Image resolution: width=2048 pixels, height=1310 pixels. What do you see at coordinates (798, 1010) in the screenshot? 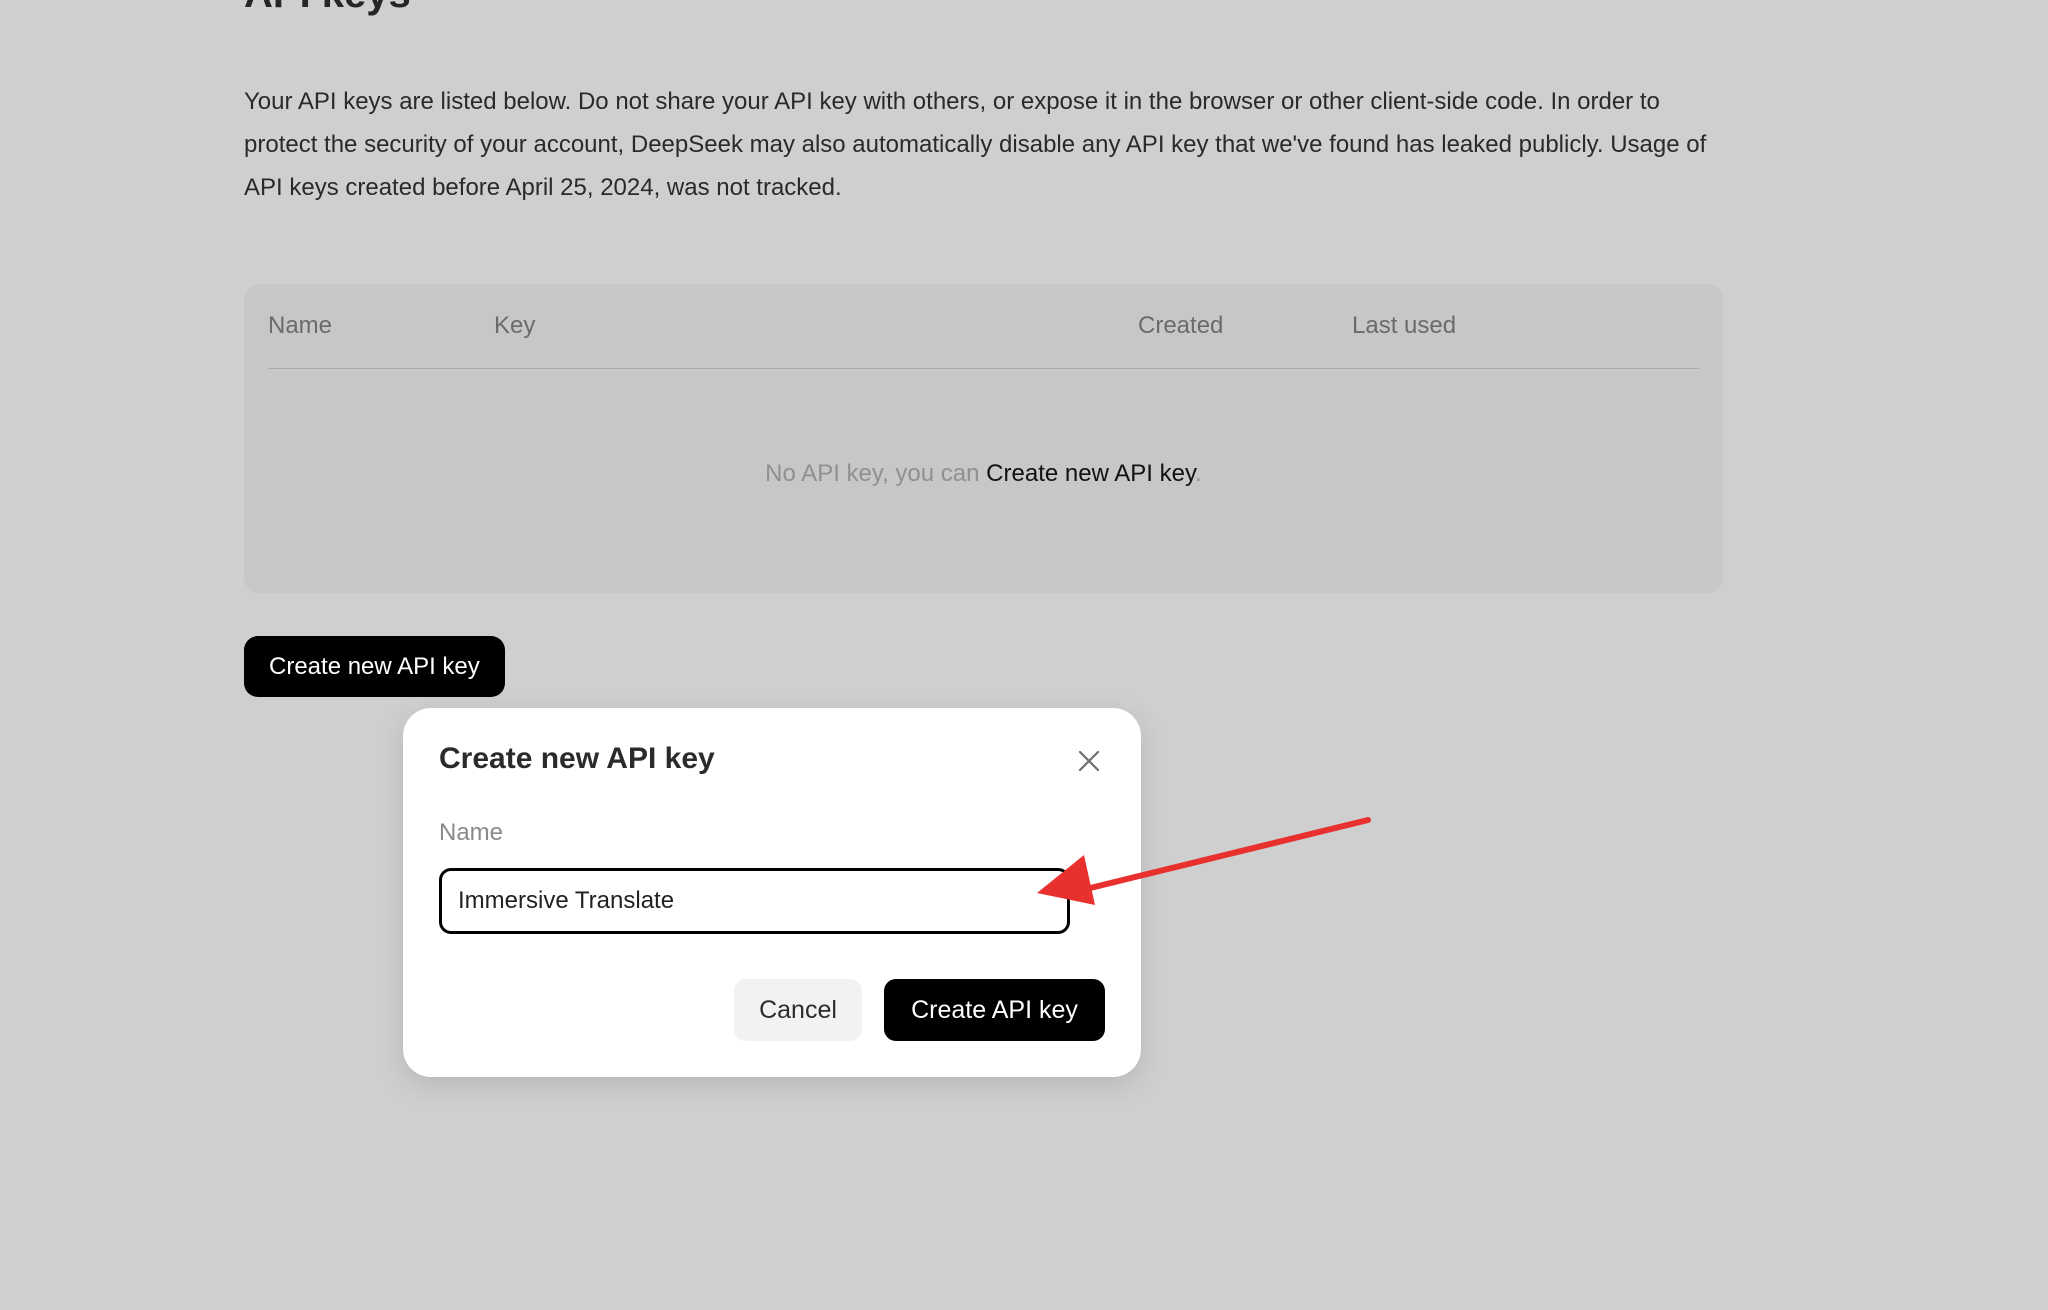
I see `cancel-button: Cancel` at bounding box center [798, 1010].